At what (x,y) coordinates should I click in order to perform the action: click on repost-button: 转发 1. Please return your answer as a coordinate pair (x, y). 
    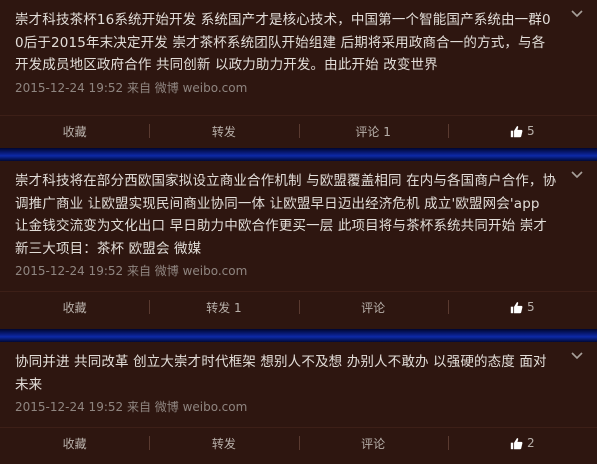
    Looking at the image, I should click on (223, 307).